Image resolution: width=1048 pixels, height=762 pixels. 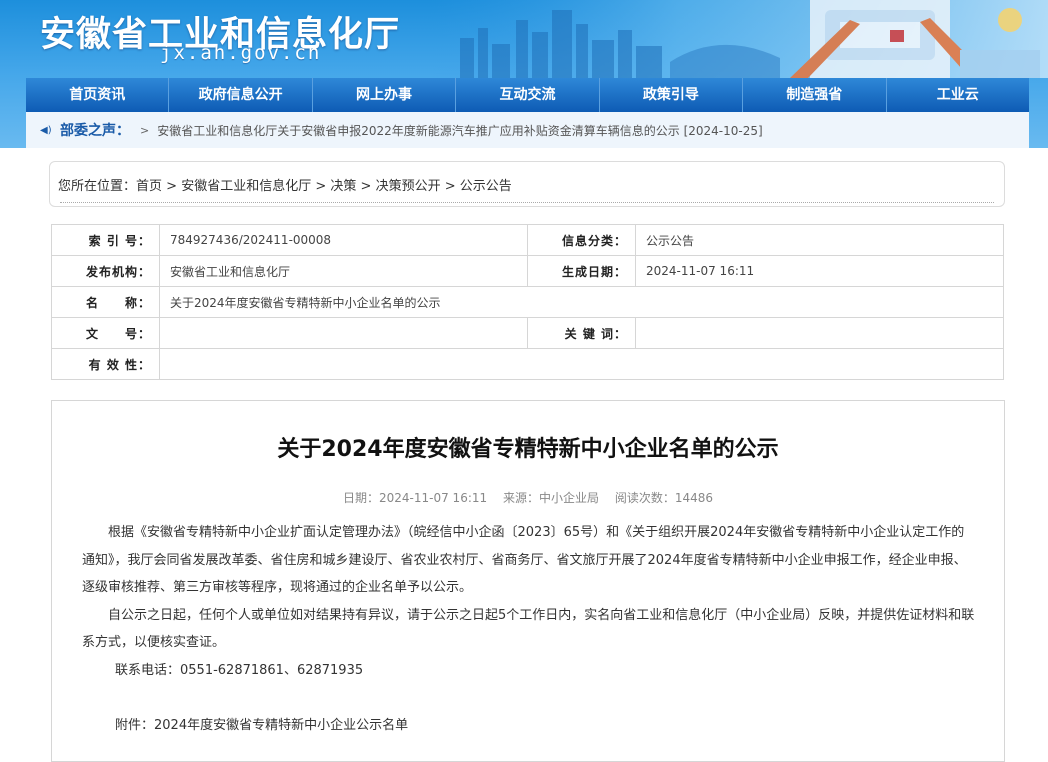 I want to click on breadcrumb-item-announcement: 公示公告, so click(x=486, y=186).